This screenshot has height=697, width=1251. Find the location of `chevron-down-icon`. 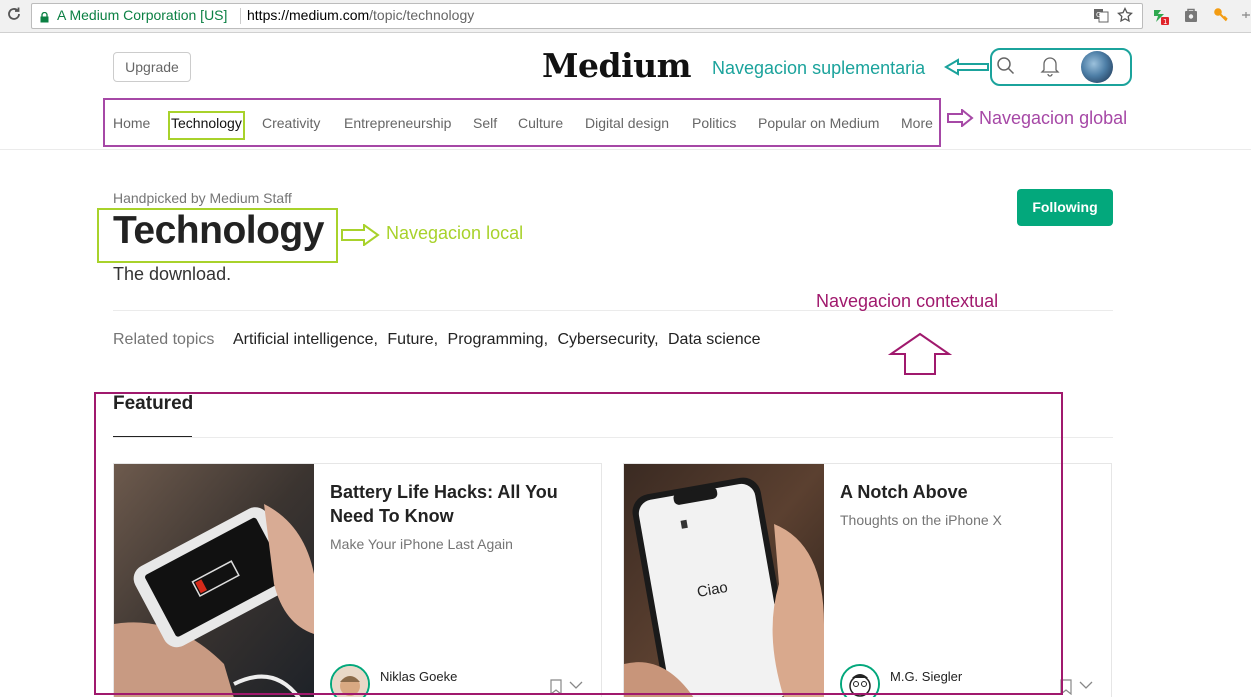

chevron-down-icon is located at coordinates (1086, 684).